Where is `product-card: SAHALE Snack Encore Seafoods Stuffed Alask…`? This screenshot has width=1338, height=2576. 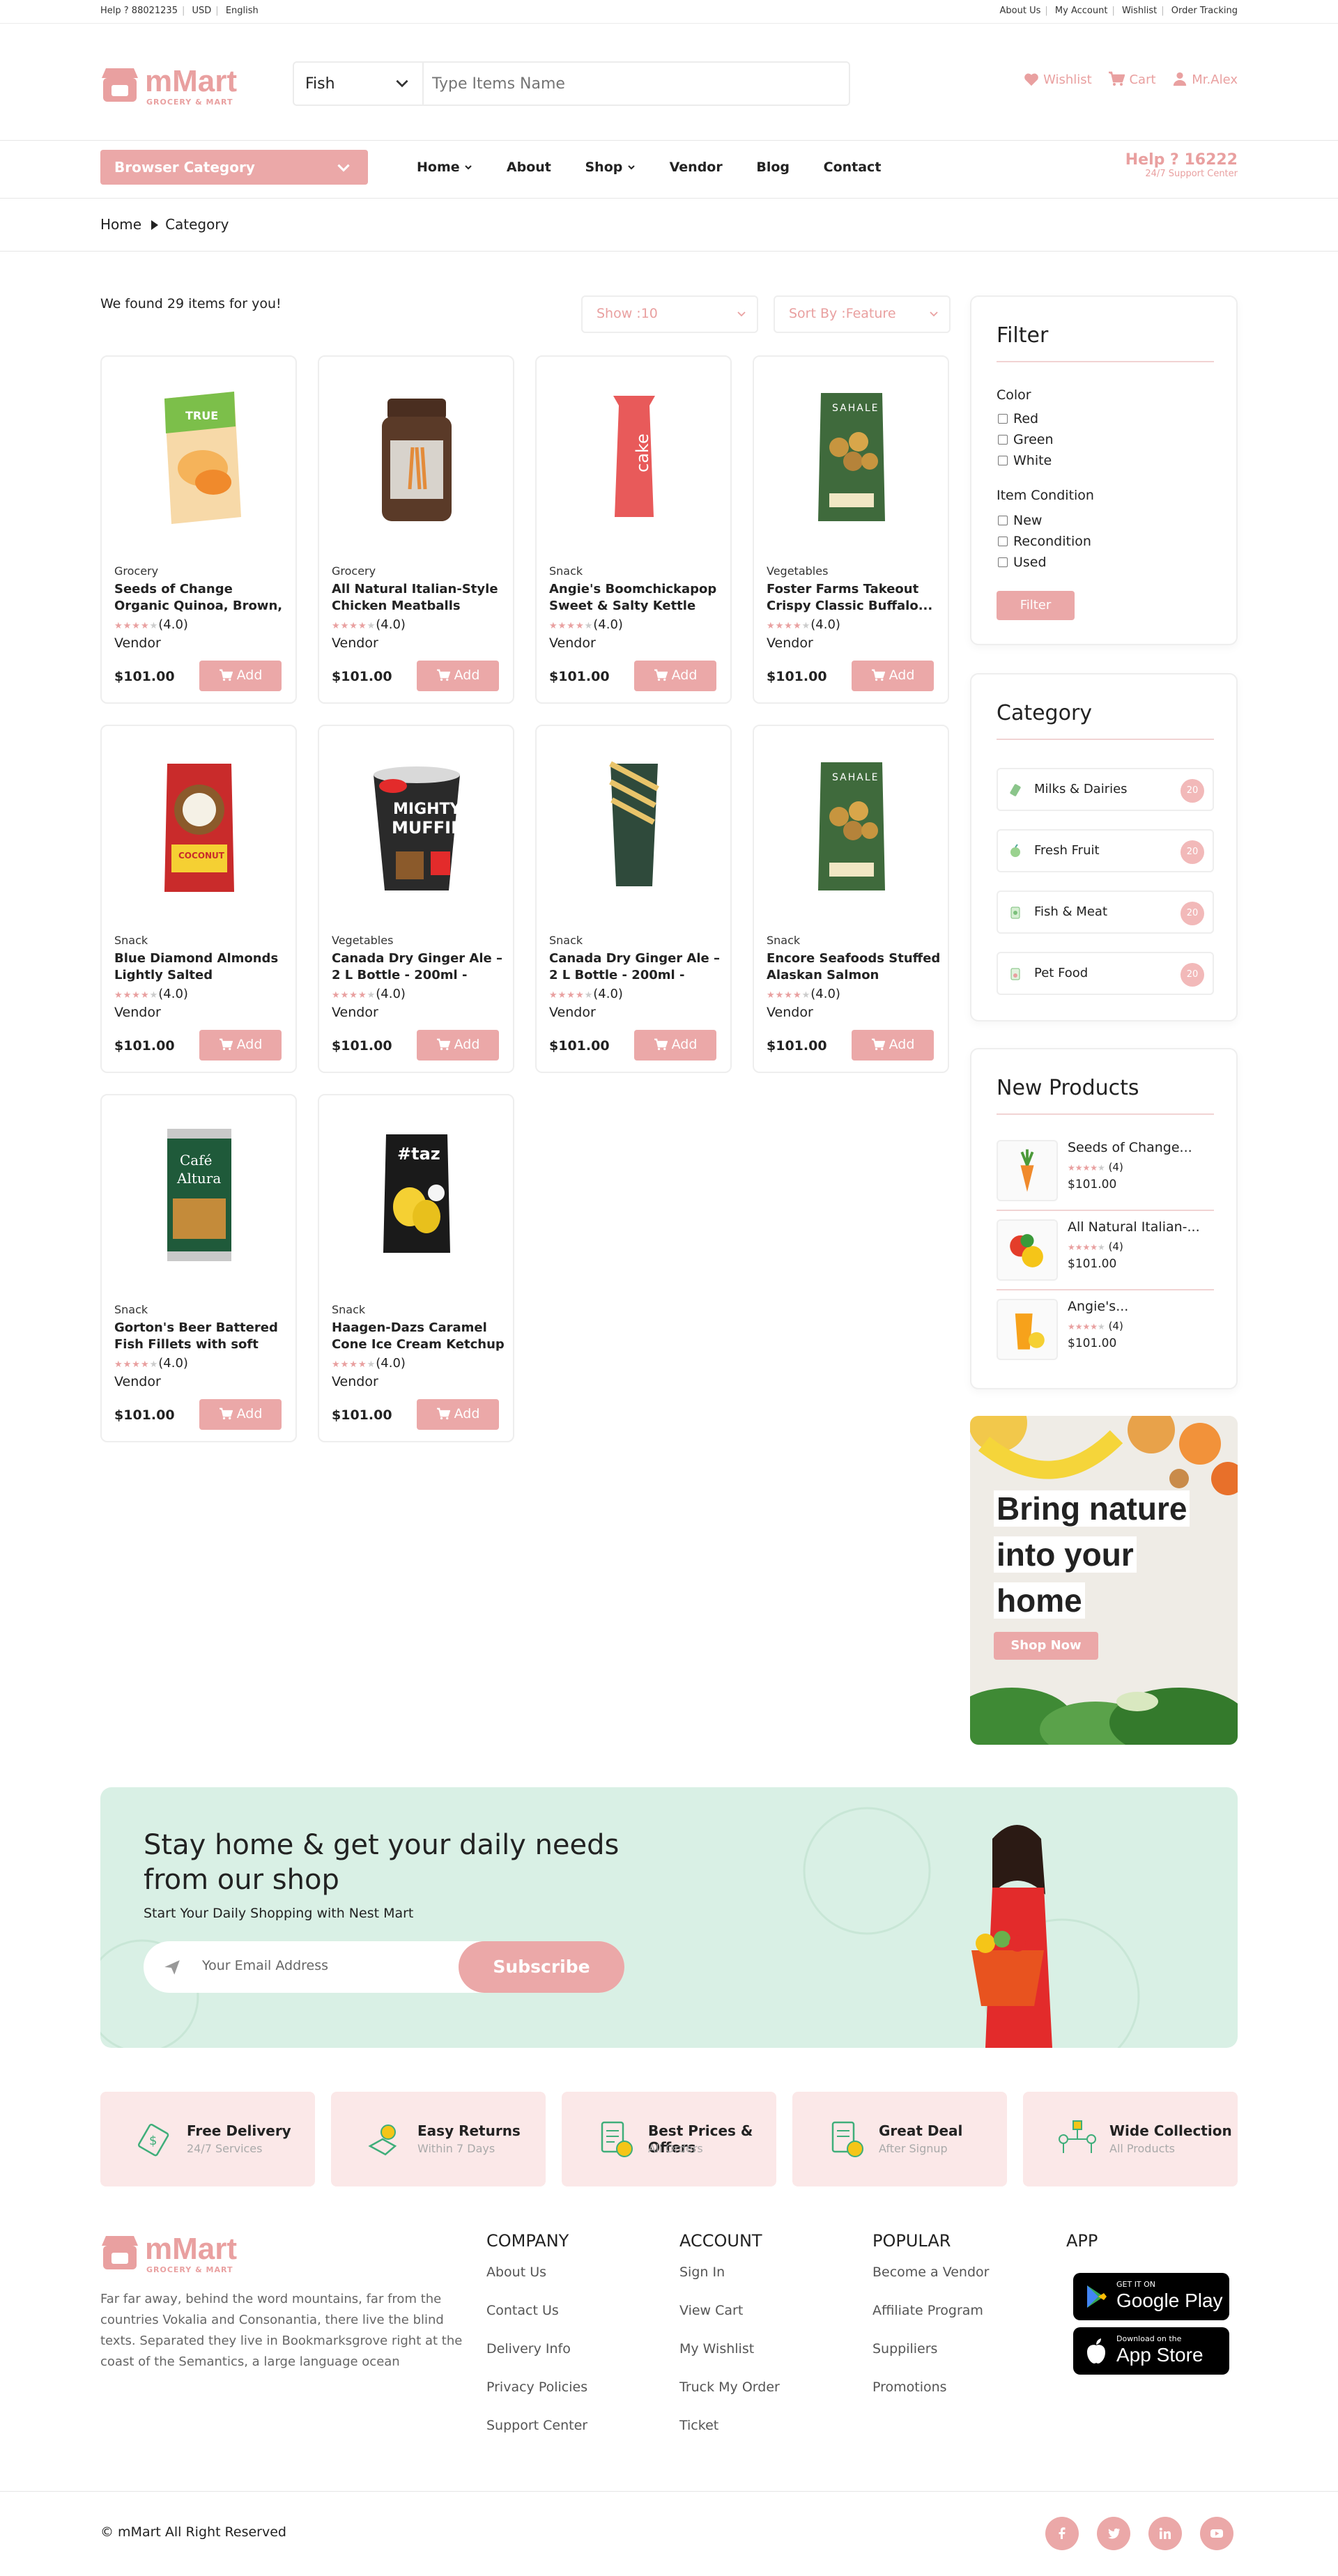 product-card: SAHALE Snack Encore Seafoods Stuffed Alask… is located at coordinates (851, 899).